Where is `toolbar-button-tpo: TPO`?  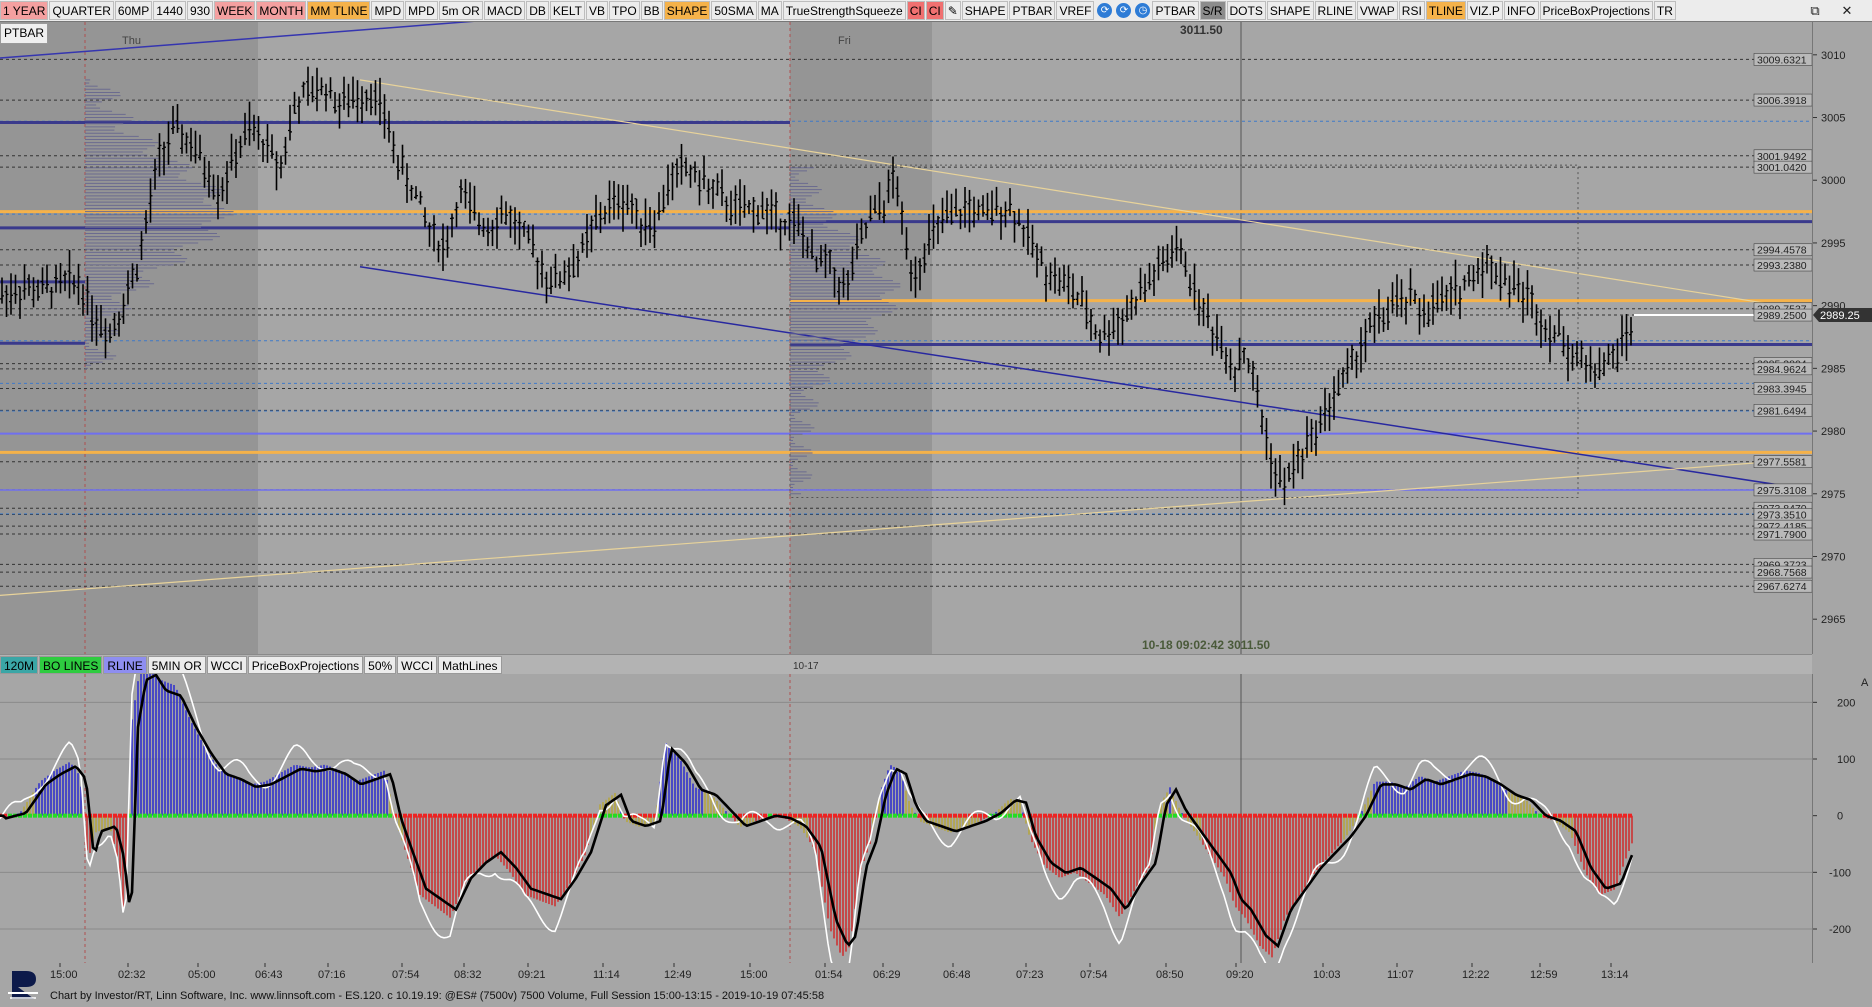
toolbar-button-tpo: TPO is located at coordinates (624, 10).